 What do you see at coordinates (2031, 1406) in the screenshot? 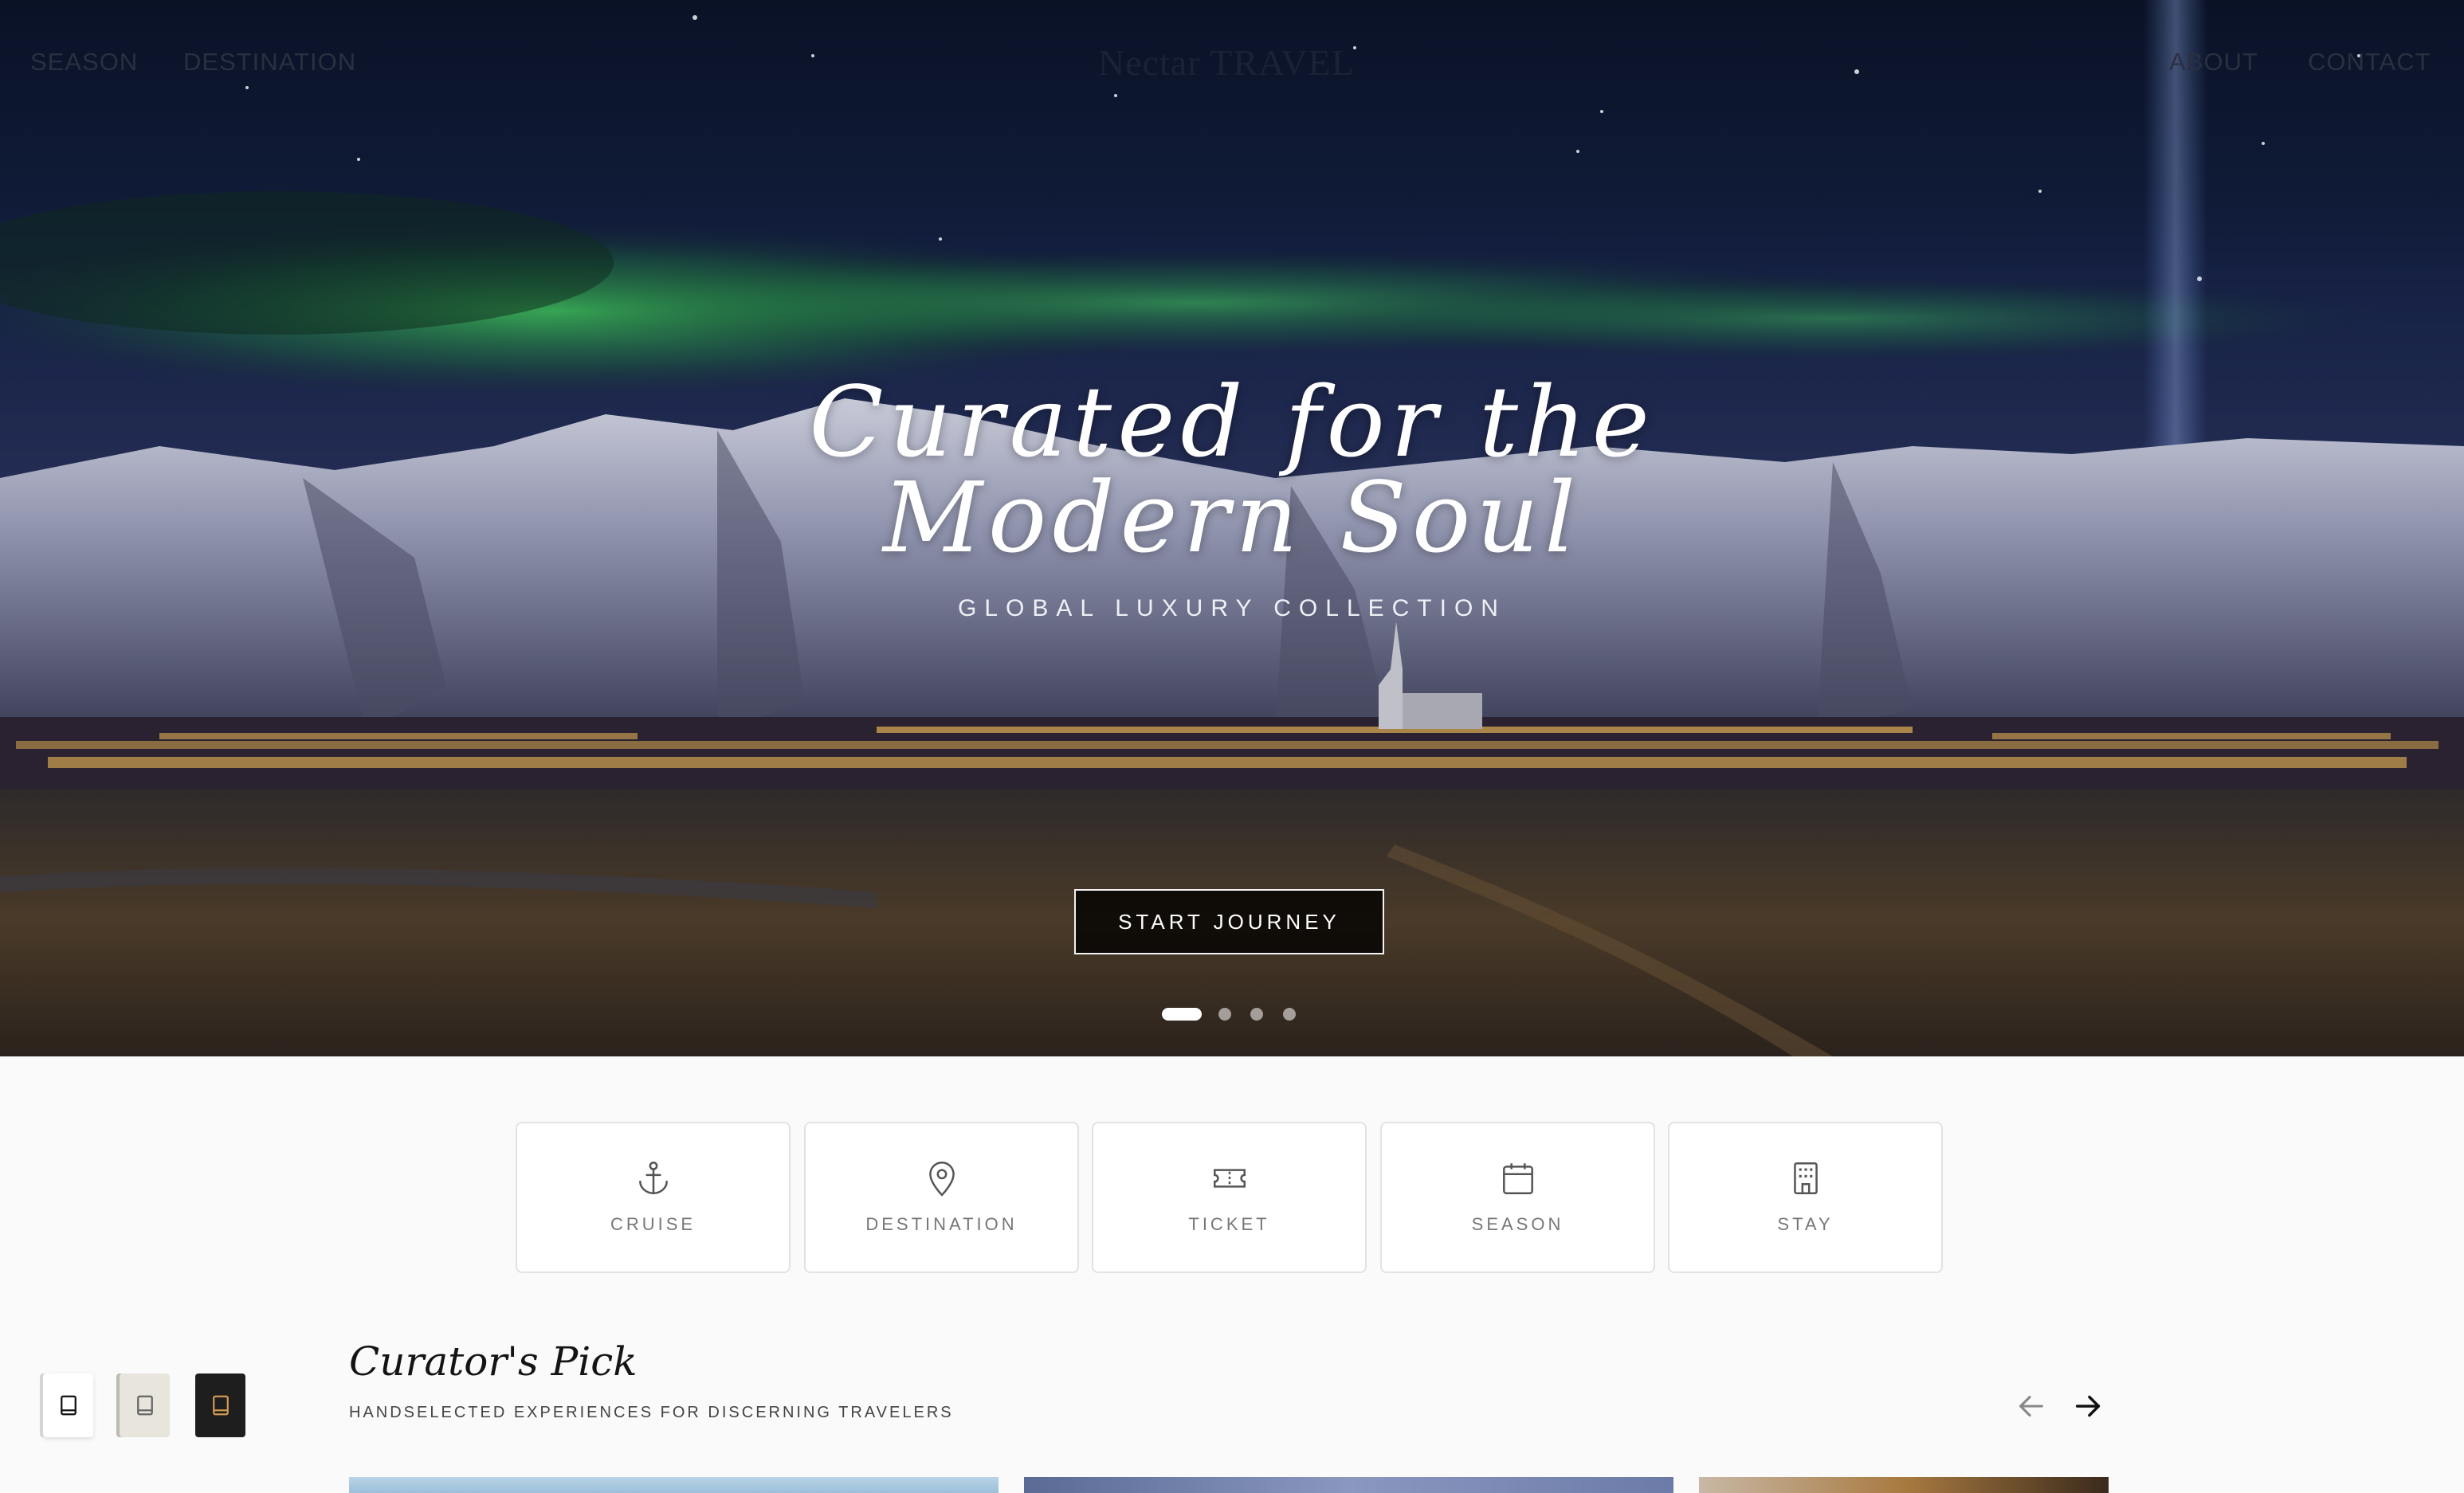
I see `arrow-left-icon` at bounding box center [2031, 1406].